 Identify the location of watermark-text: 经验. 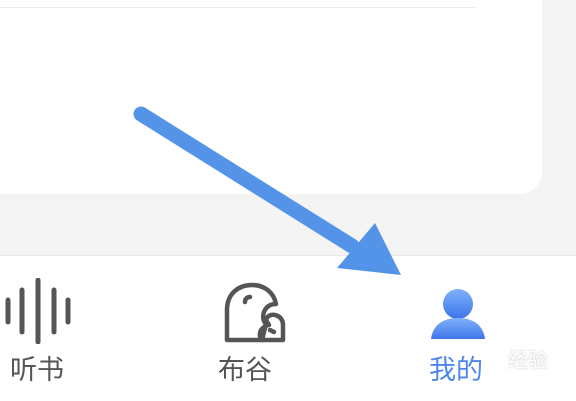
(528, 360).